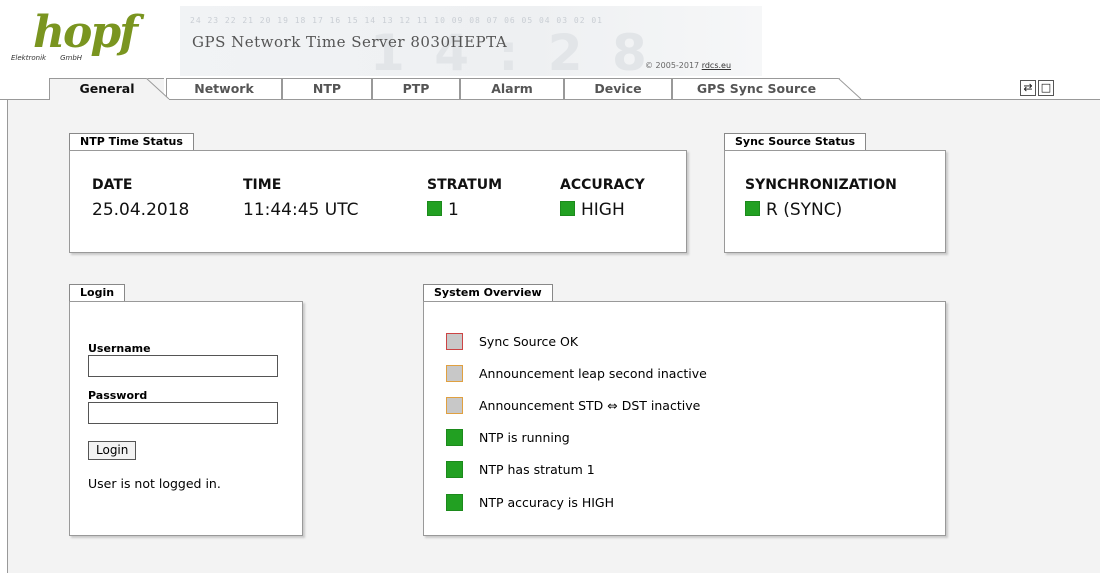 Image resolution: width=1100 pixels, height=573 pixels. What do you see at coordinates (71, 58) in the screenshot?
I see `logo-sub-right: GmbH` at bounding box center [71, 58].